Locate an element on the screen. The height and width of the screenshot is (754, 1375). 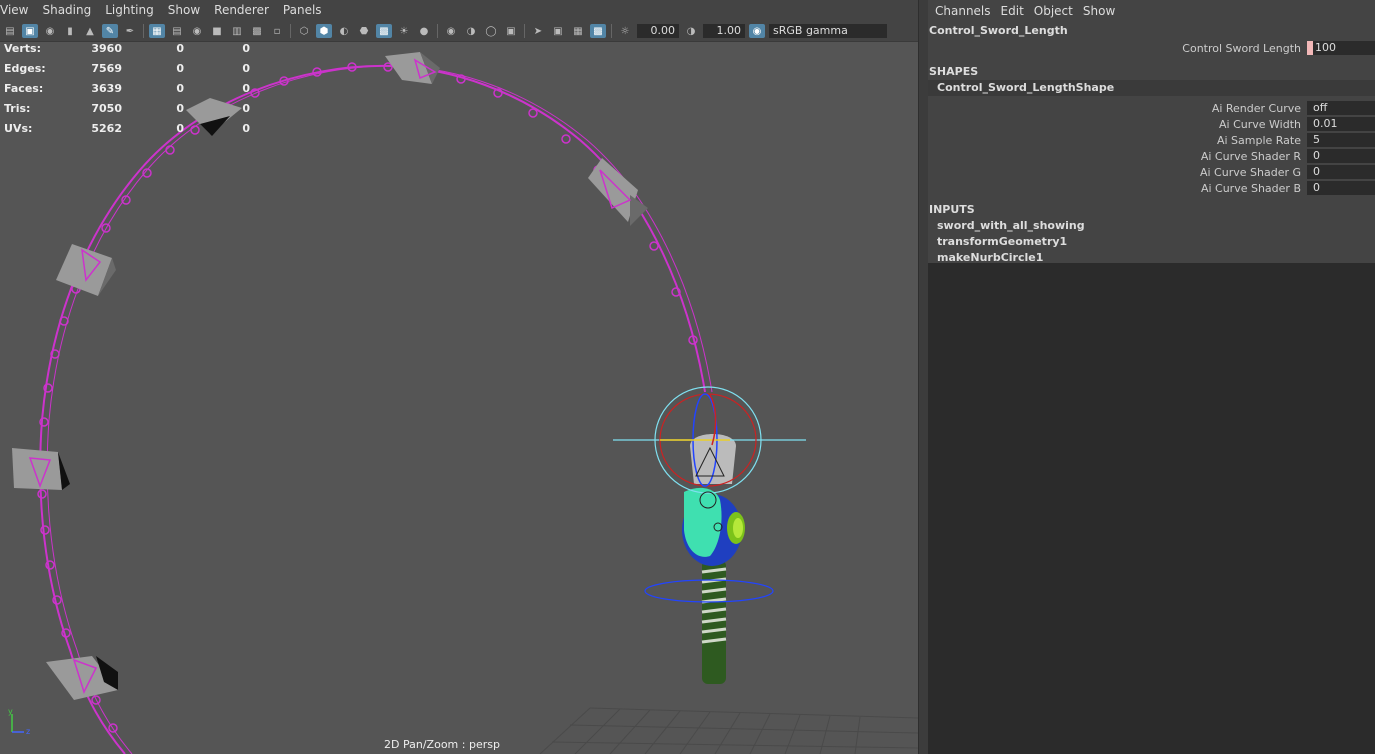
color-space-field: sRGB gamma is located at coordinates (828, 31).